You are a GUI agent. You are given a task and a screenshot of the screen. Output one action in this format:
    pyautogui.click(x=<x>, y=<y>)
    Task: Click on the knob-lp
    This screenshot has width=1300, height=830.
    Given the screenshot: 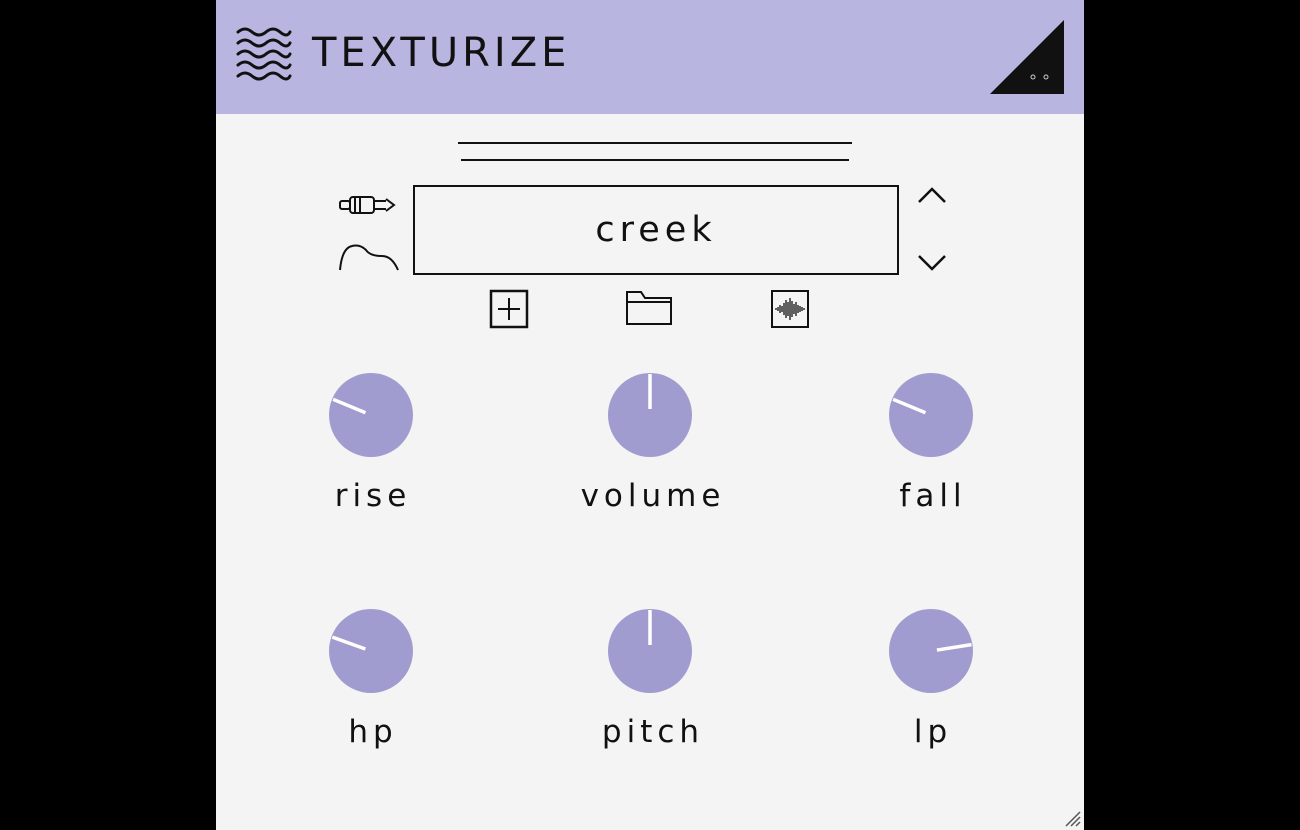 What is the action you would take?
    pyautogui.click(x=931, y=651)
    